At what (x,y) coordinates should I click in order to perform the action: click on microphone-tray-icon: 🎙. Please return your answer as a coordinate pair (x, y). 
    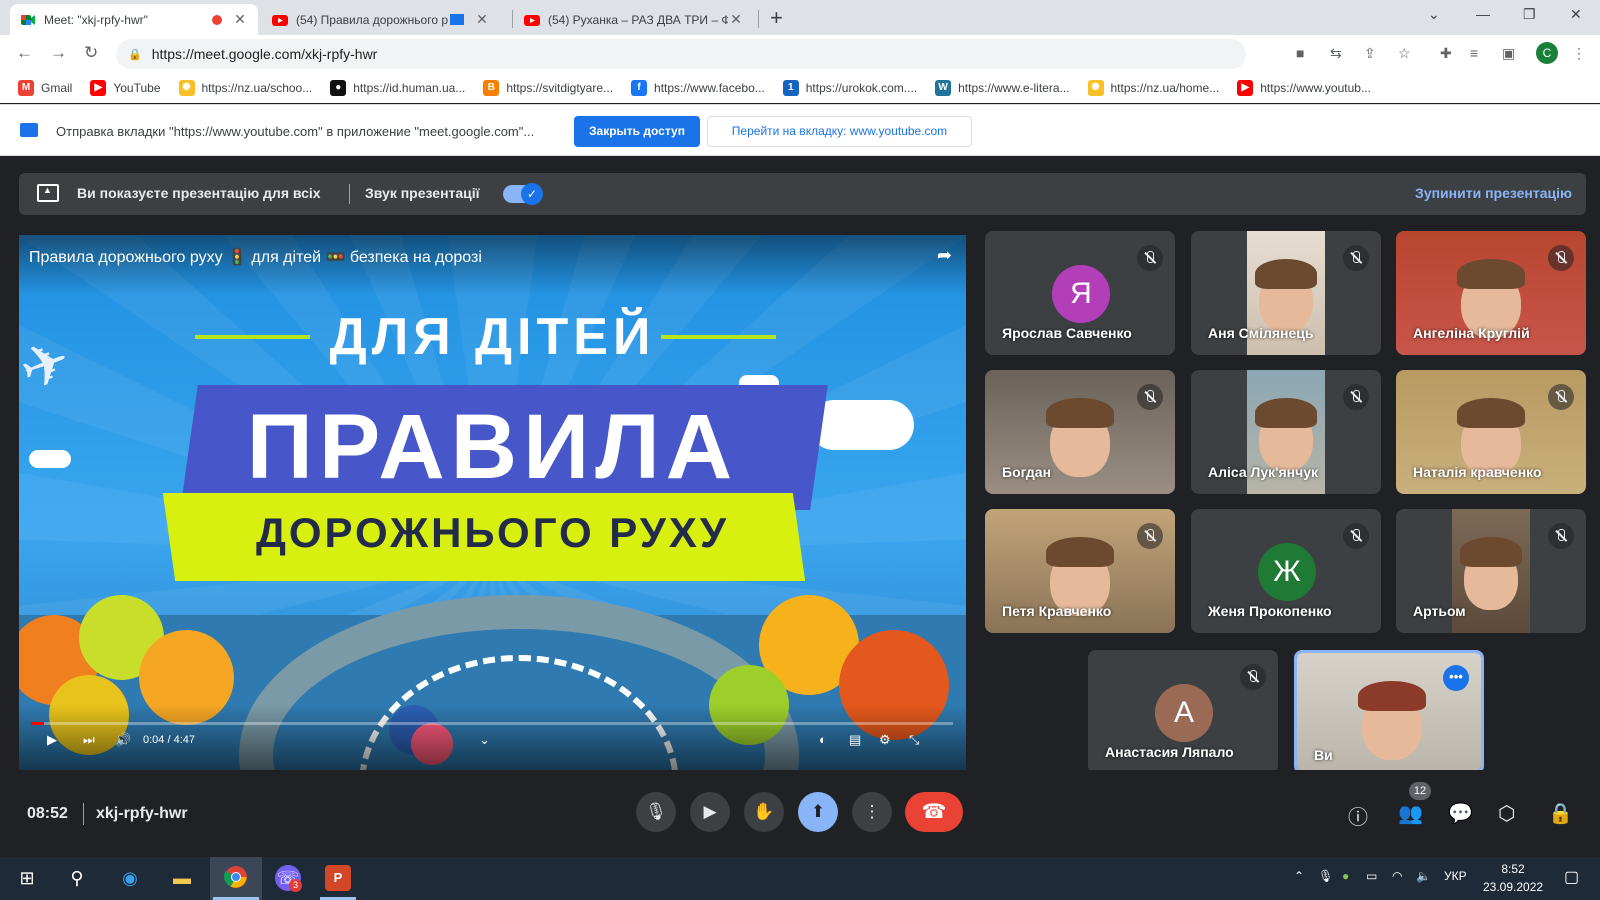
    Looking at the image, I should click on (1325, 876).